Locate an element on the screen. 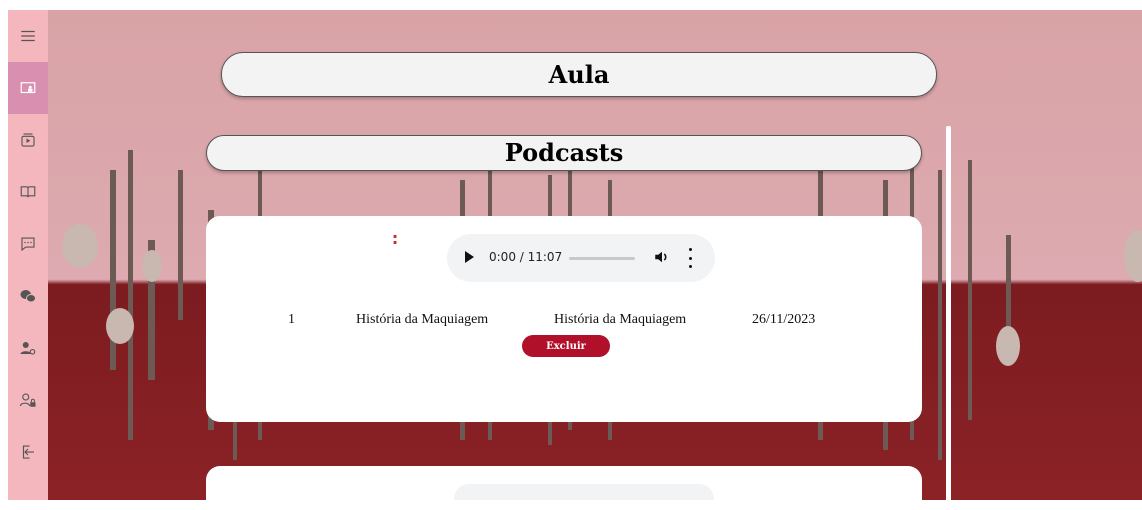  sidebar-item-chat is located at coordinates (28, 244).